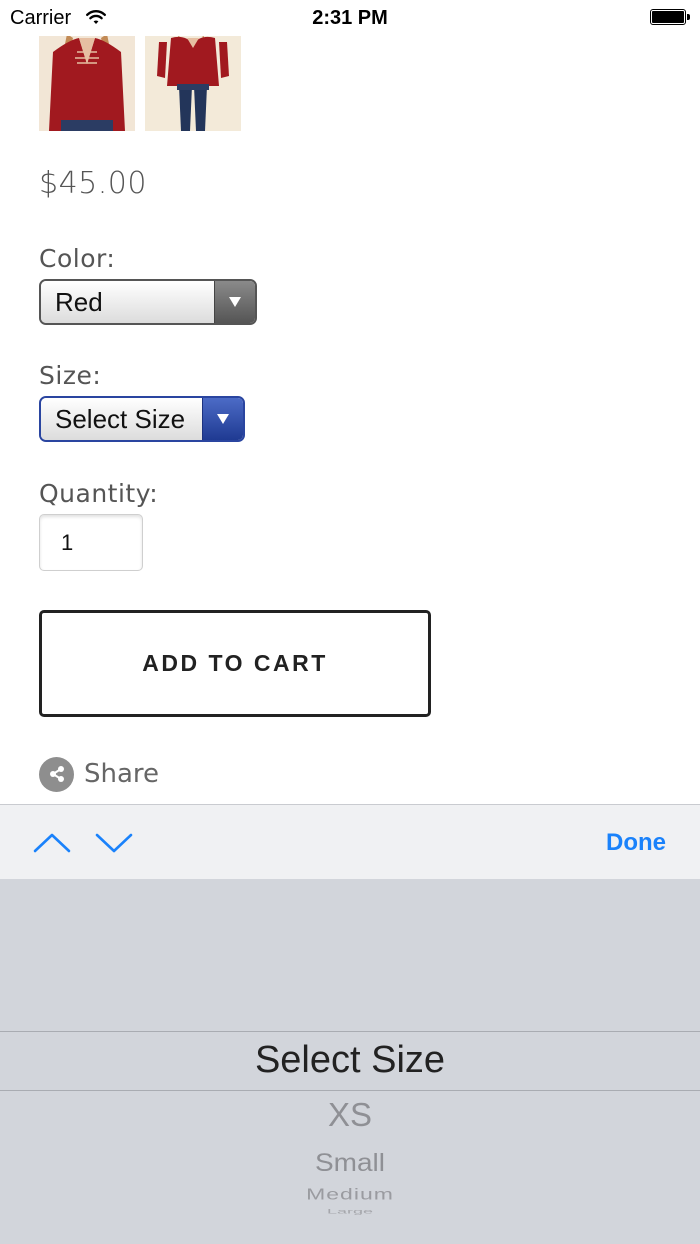 The image size is (700, 1244). What do you see at coordinates (56, 774) in the screenshot?
I see `share-icon` at bounding box center [56, 774].